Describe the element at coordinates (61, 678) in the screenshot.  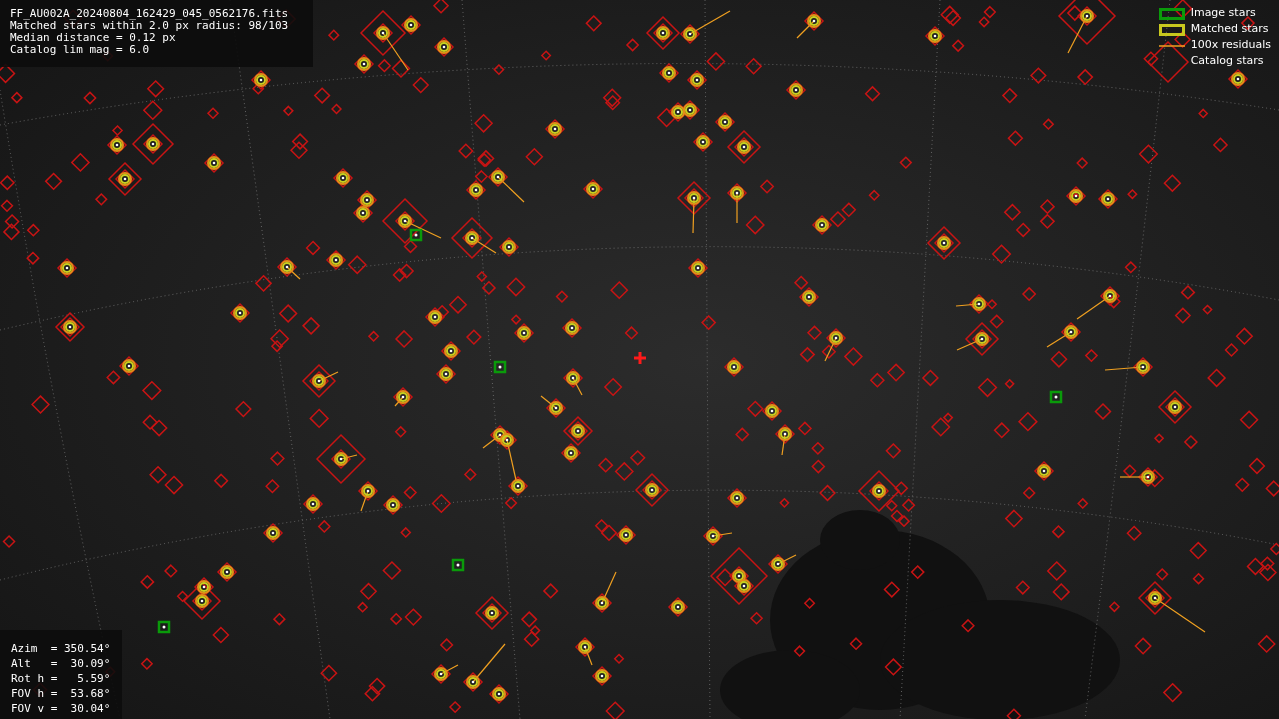
I see `pointing-text: Rot h = 5.59°` at that location.